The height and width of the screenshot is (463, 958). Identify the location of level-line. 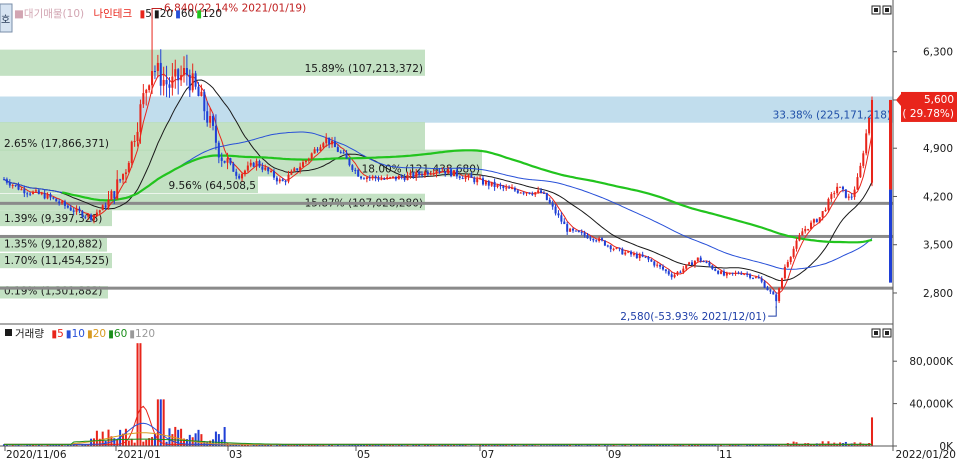
(446, 288).